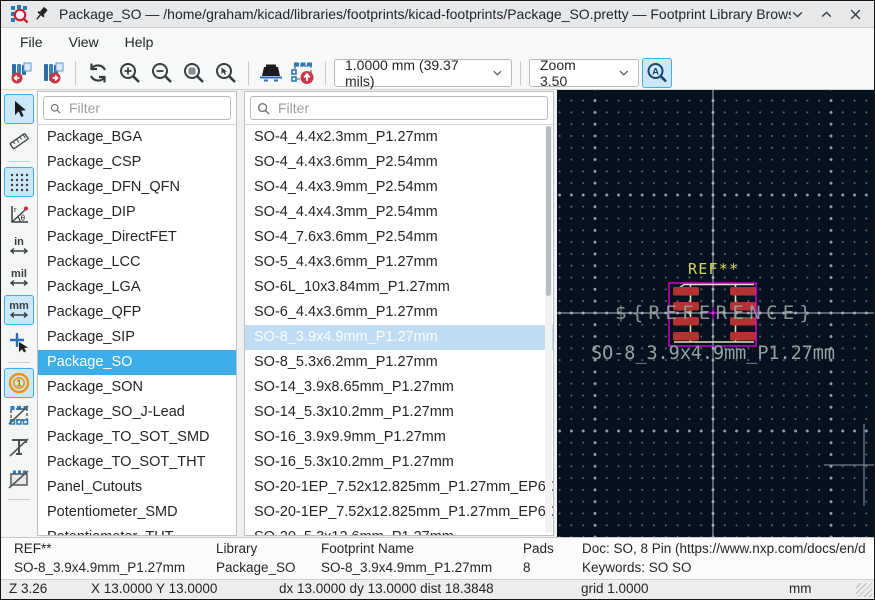 The image size is (875, 600). What do you see at coordinates (137, 462) in the screenshot?
I see `library-item: Package_TO_SOT_THT` at bounding box center [137, 462].